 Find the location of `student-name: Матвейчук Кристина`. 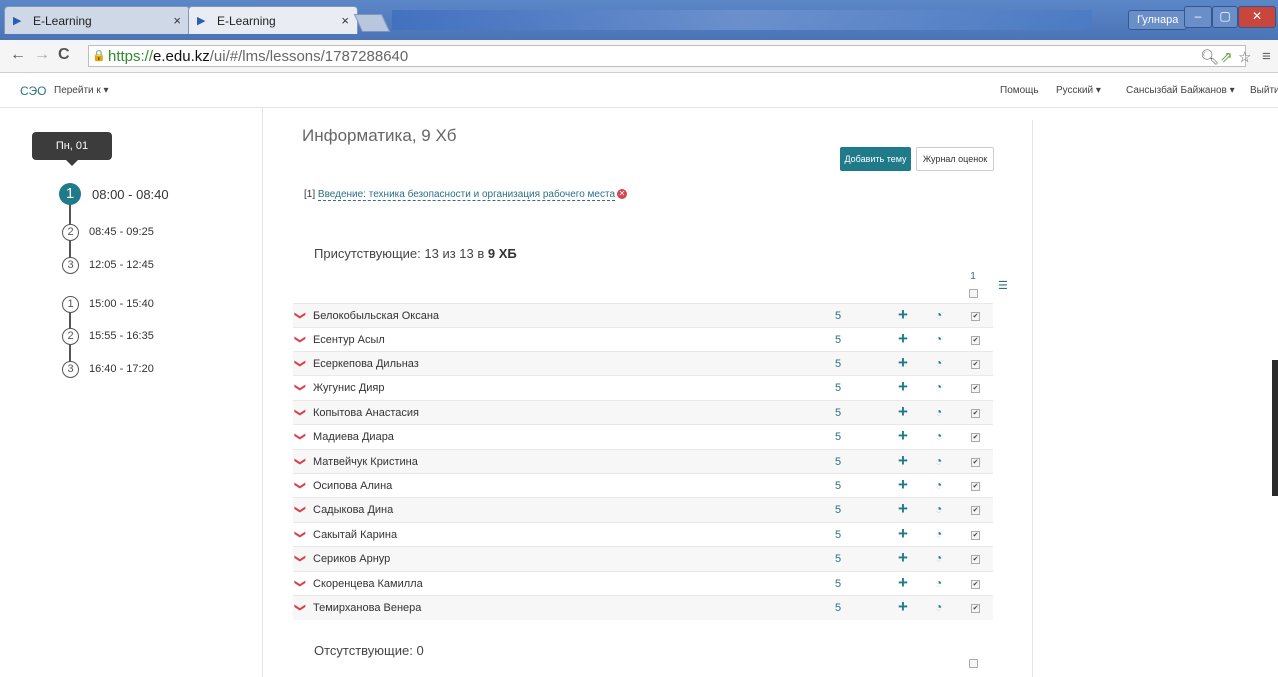

student-name: Матвейчук Кристина is located at coordinates (365, 462).